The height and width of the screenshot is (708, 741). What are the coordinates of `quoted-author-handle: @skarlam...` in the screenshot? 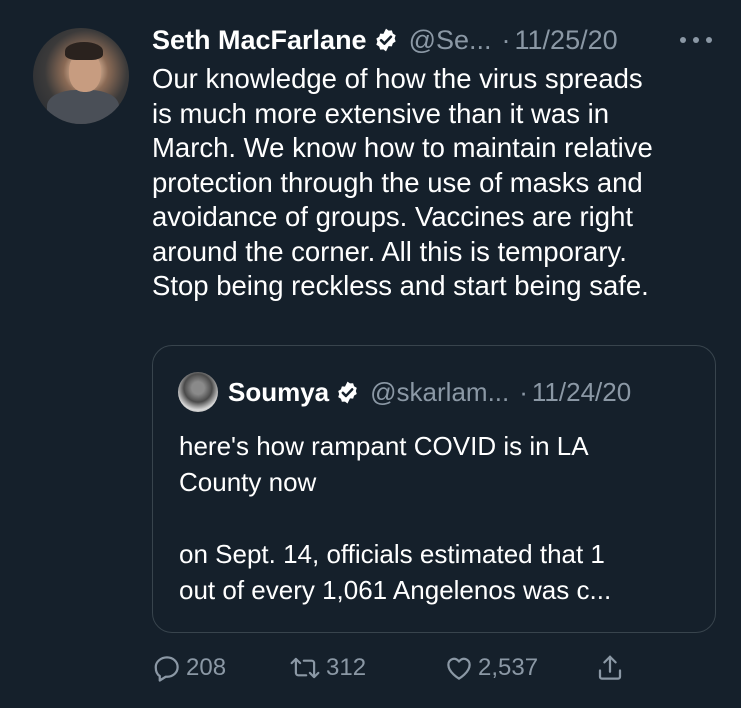 It's located at (440, 391).